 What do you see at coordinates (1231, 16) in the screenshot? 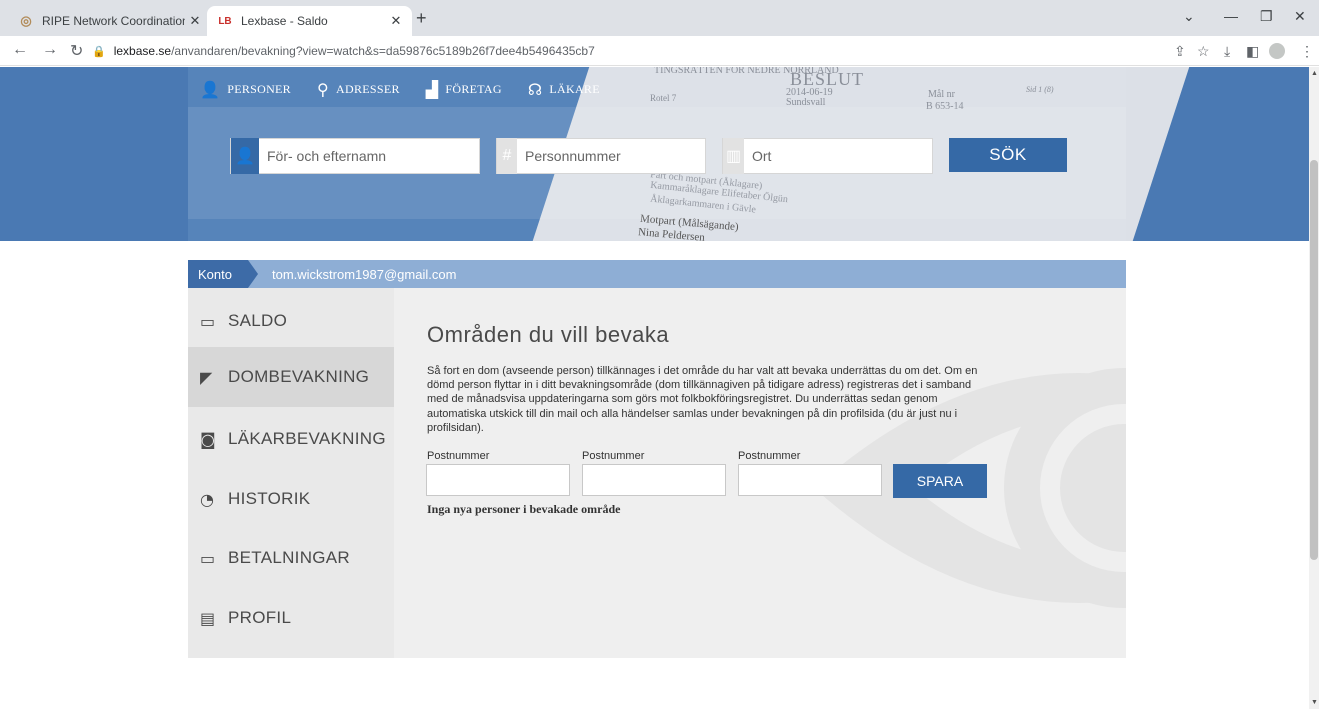
I see `minimize-icon: —` at bounding box center [1231, 16].